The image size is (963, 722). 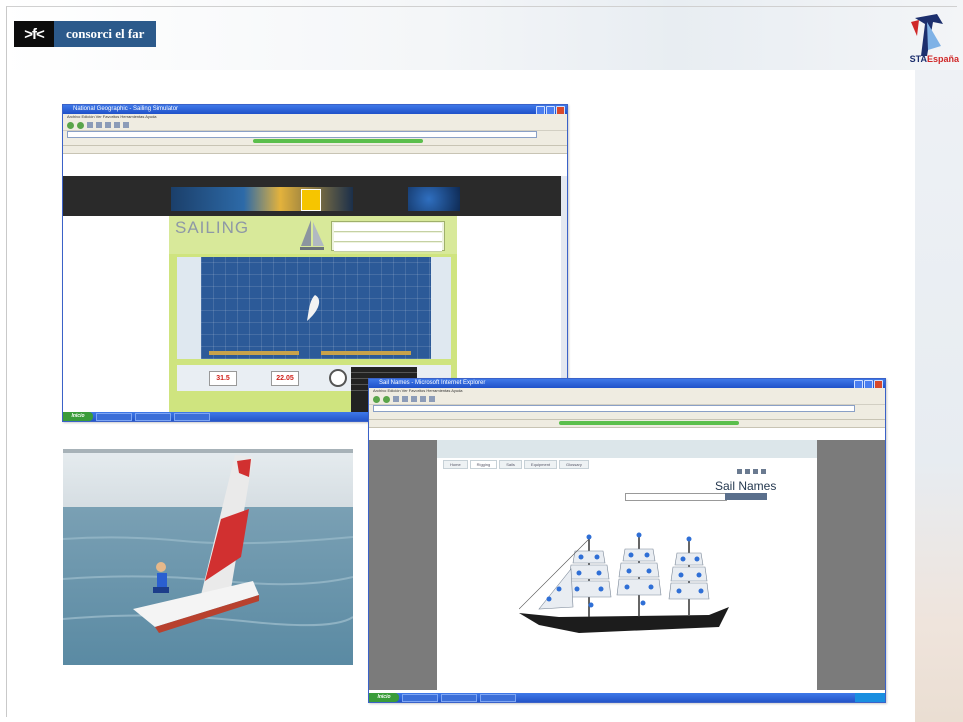 I want to click on sta-logo-text: STAEspaña, so click(x=934, y=59).